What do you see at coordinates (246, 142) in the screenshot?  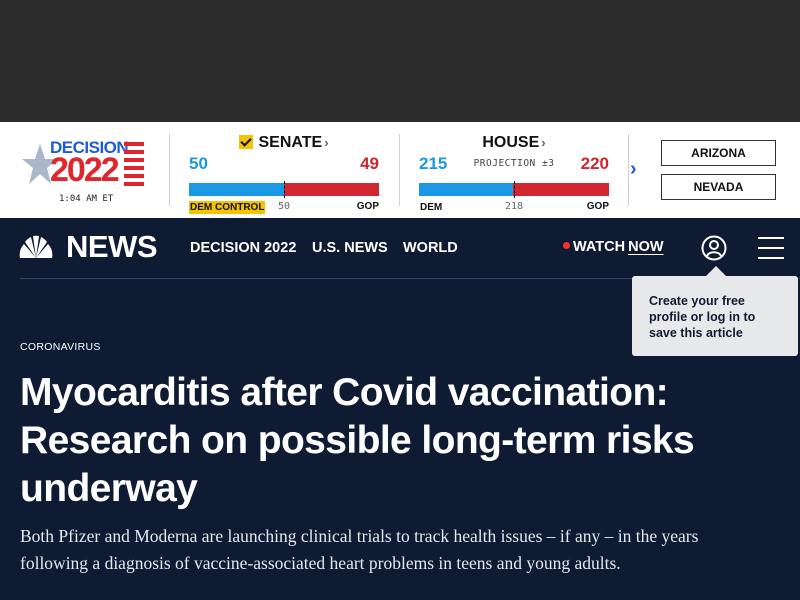 I see `checkmark-icon` at bounding box center [246, 142].